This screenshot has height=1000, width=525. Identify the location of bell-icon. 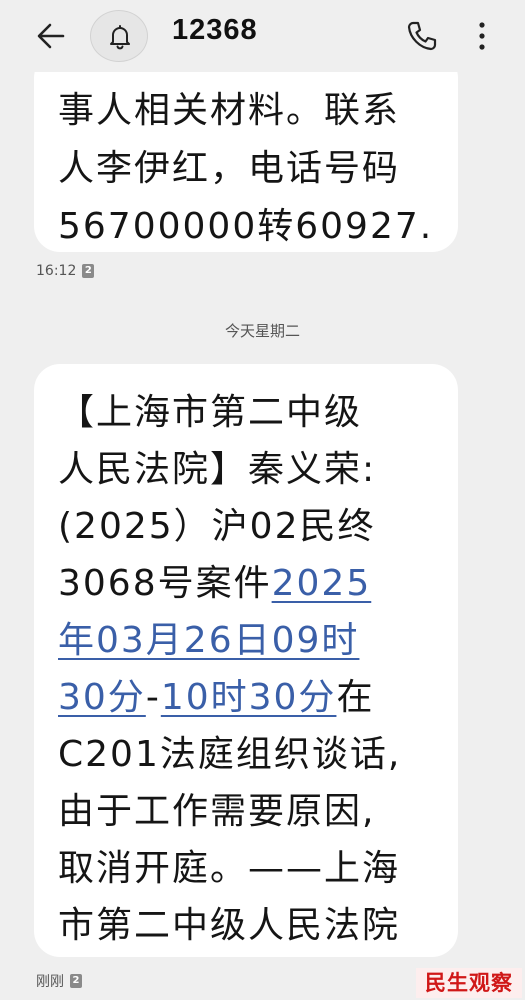
(120, 37).